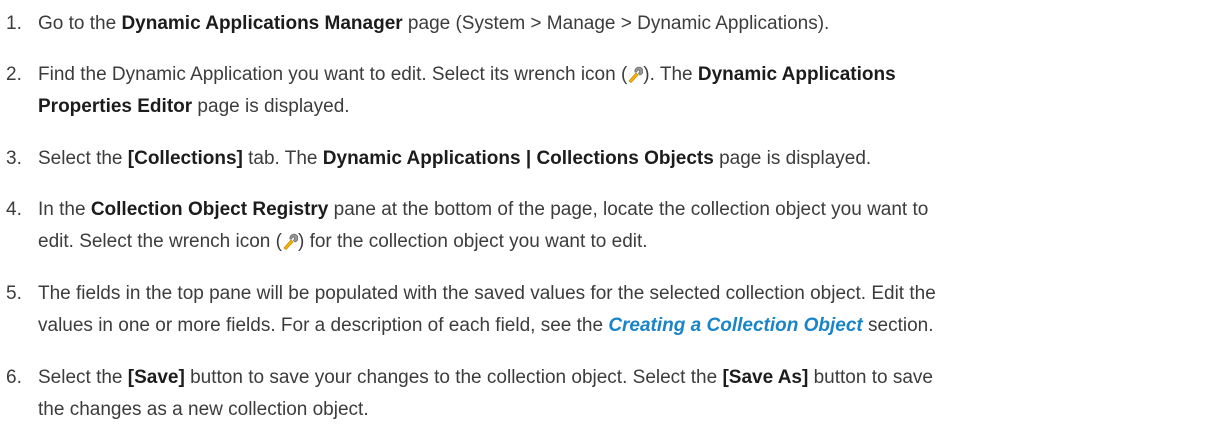 This screenshot has height=426, width=1225. I want to click on ui-term: [Save], so click(156, 377).